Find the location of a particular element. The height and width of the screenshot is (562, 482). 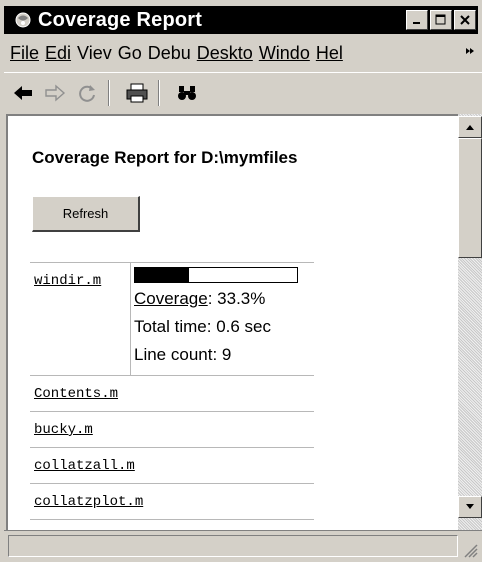

menu-edit: Edi is located at coordinates (58, 53).